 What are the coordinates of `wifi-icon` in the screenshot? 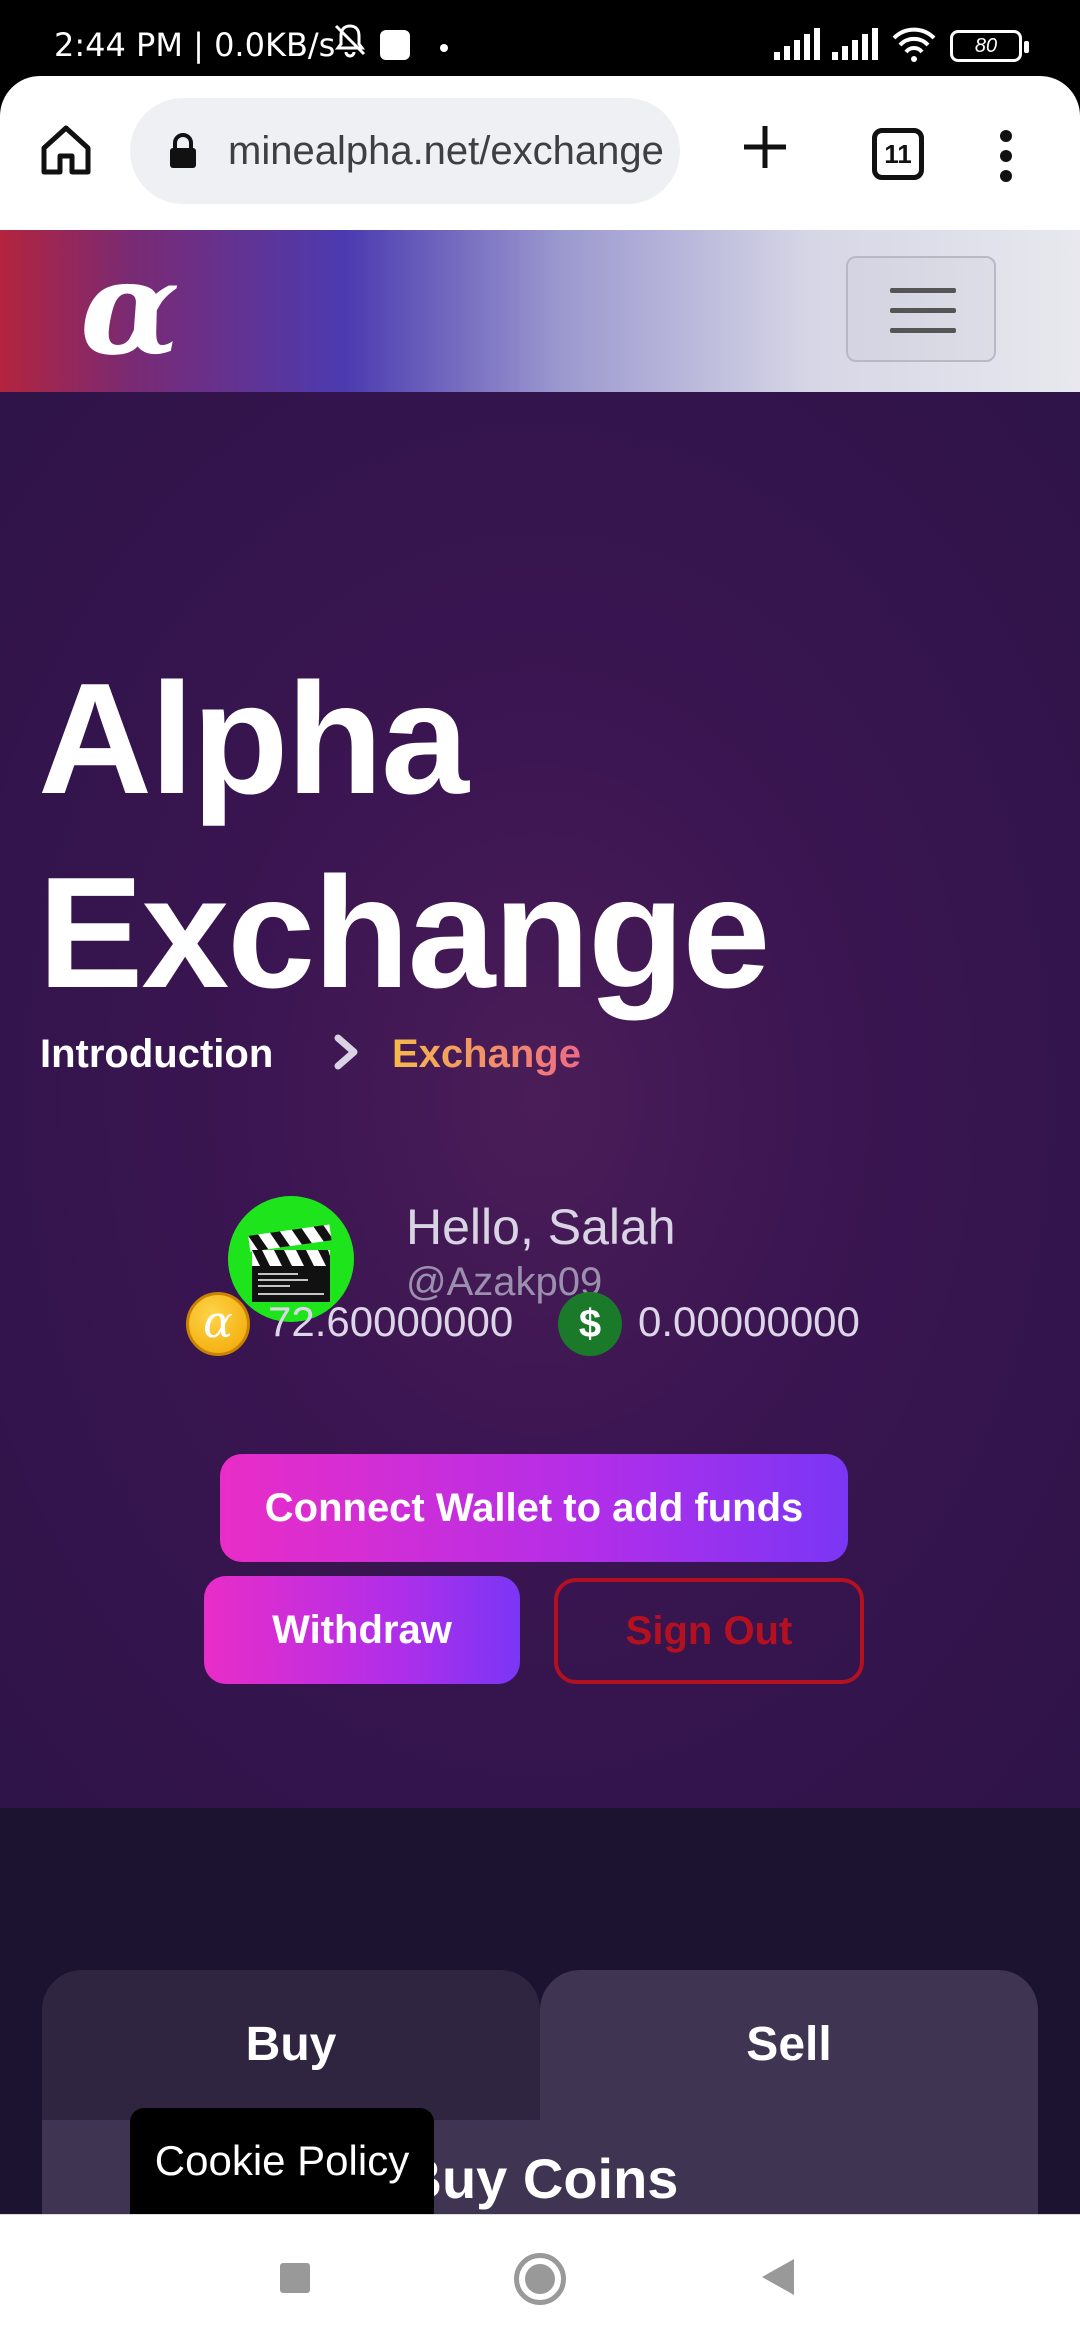 It's located at (914, 44).